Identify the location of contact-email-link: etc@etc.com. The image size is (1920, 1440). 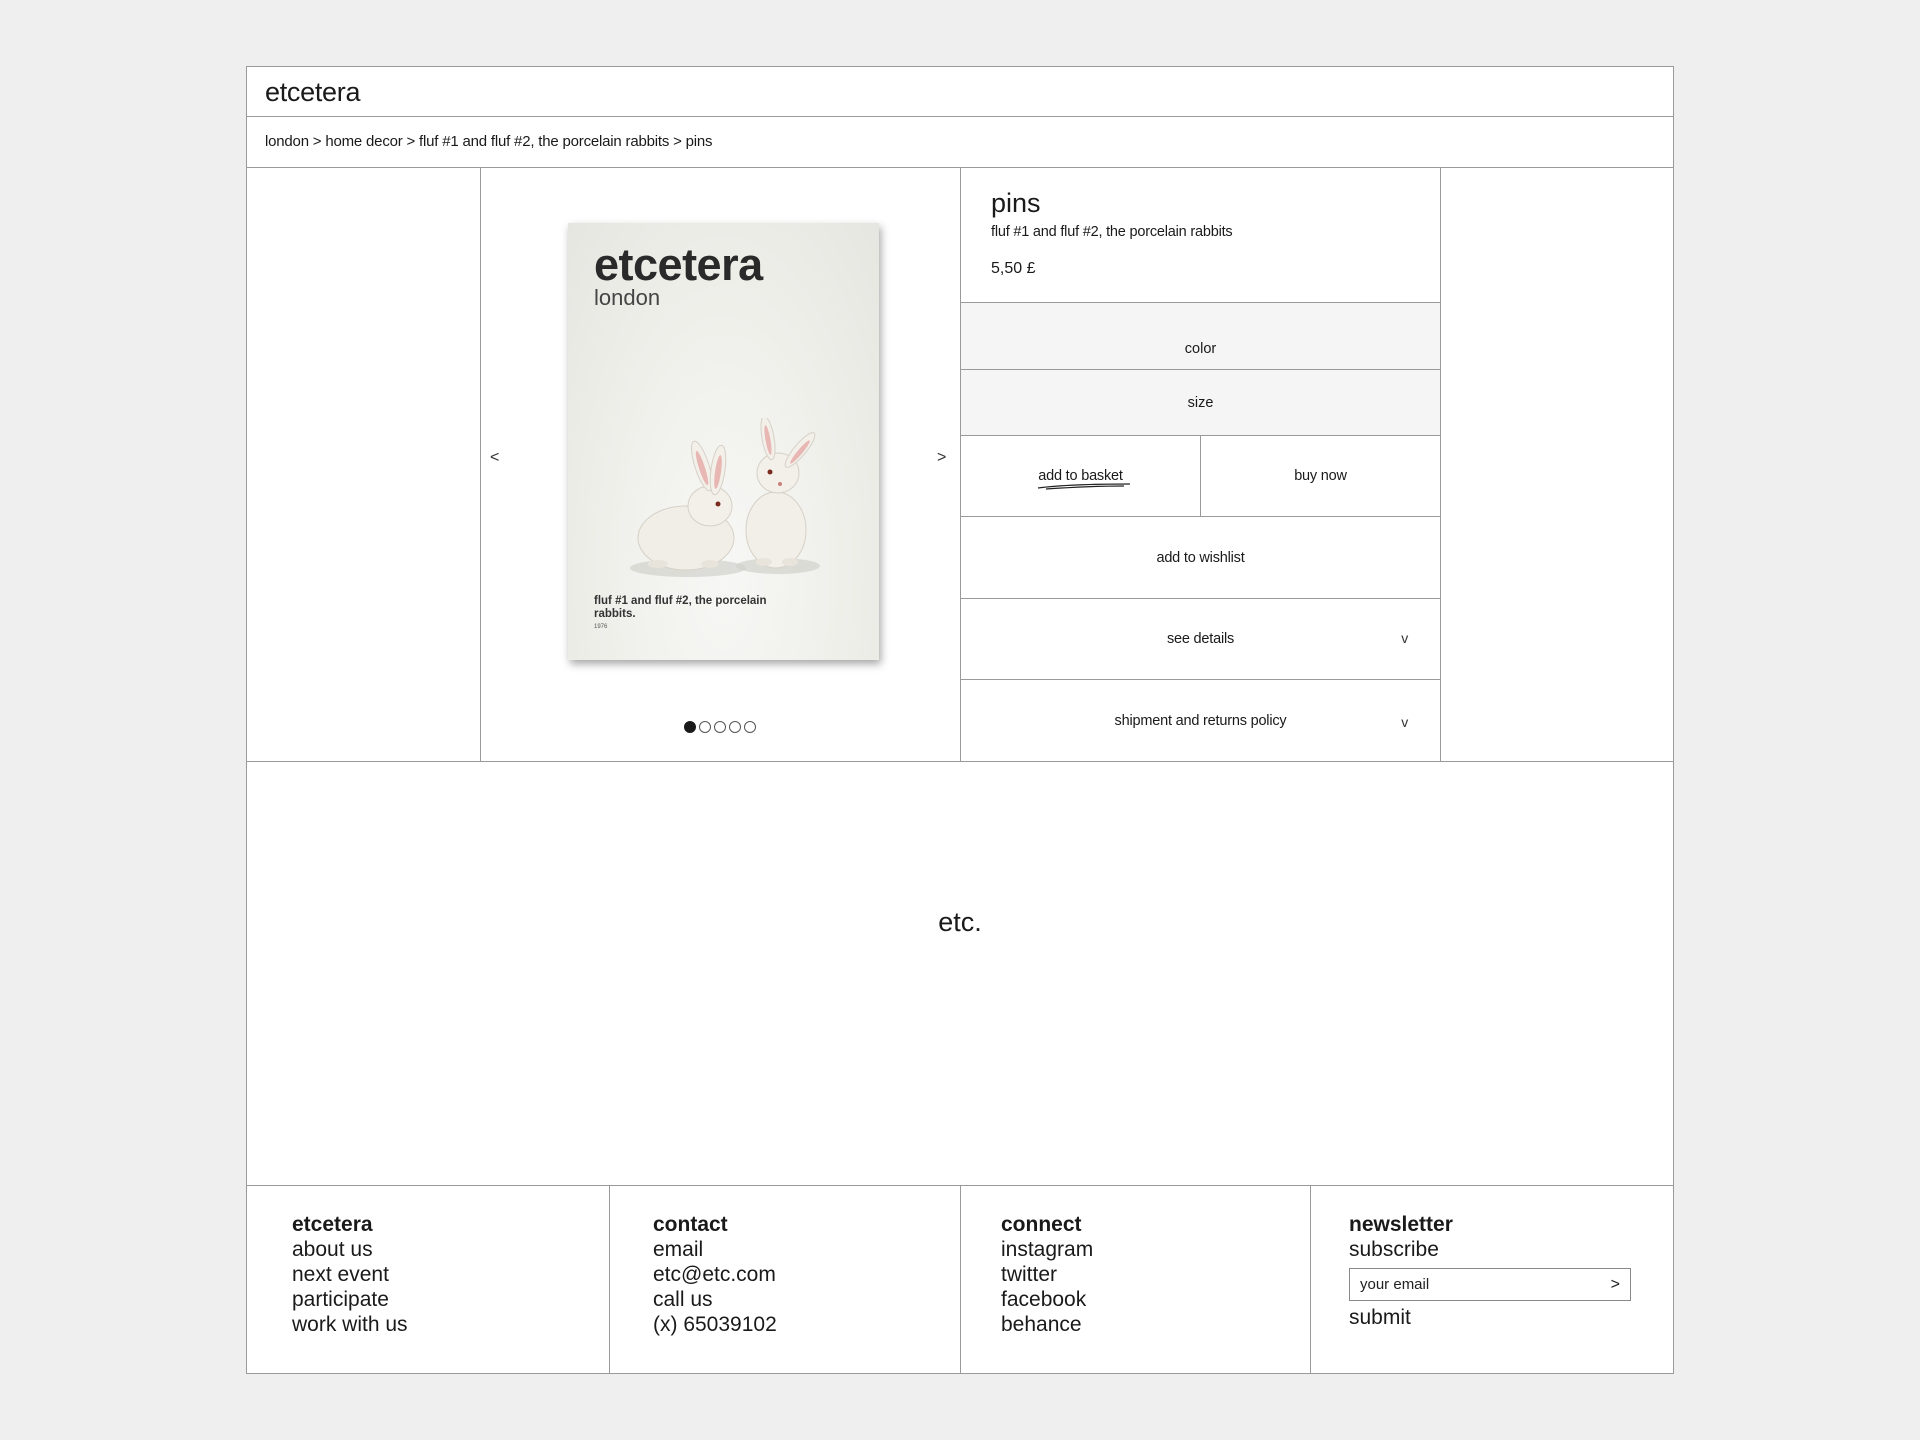
(715, 1274).